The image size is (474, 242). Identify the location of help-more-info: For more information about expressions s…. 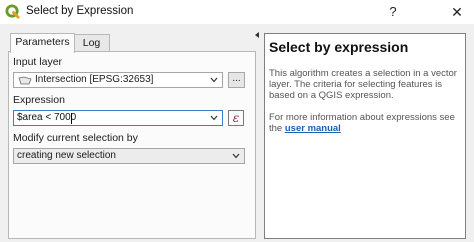
(364, 123).